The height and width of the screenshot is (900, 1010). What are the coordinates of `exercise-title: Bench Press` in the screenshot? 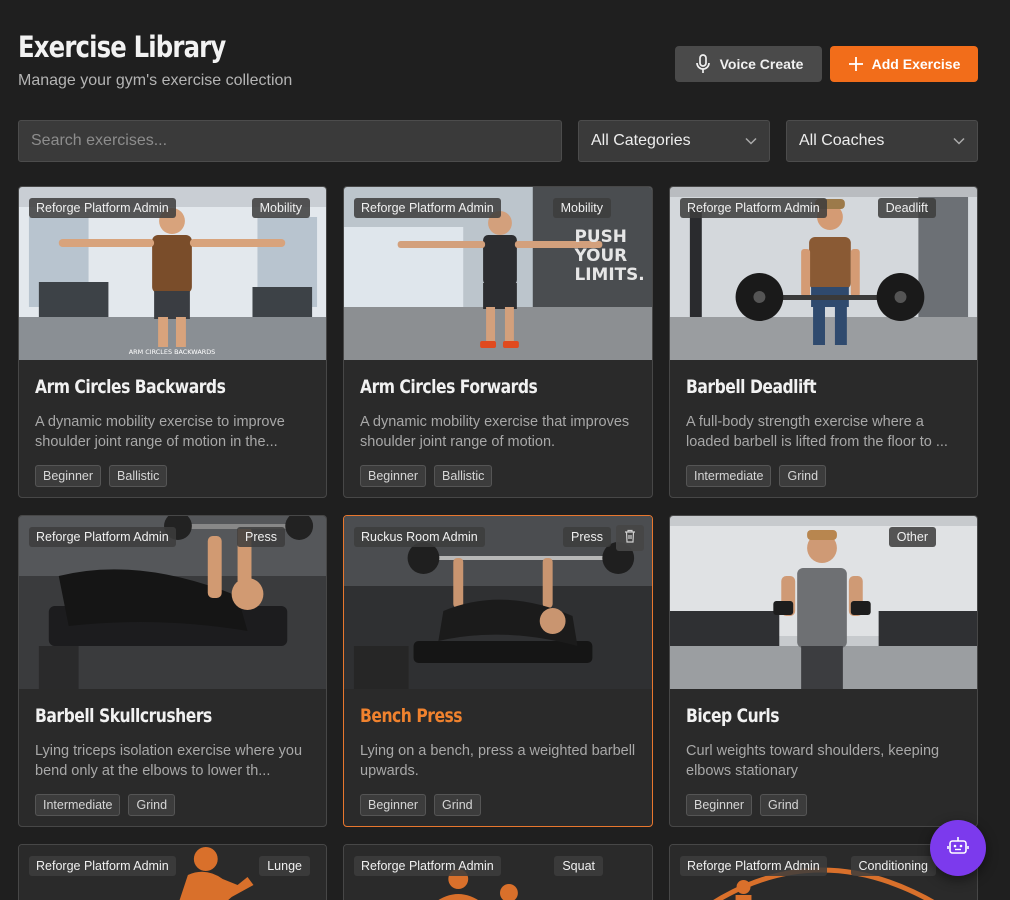 It's located at (411, 716).